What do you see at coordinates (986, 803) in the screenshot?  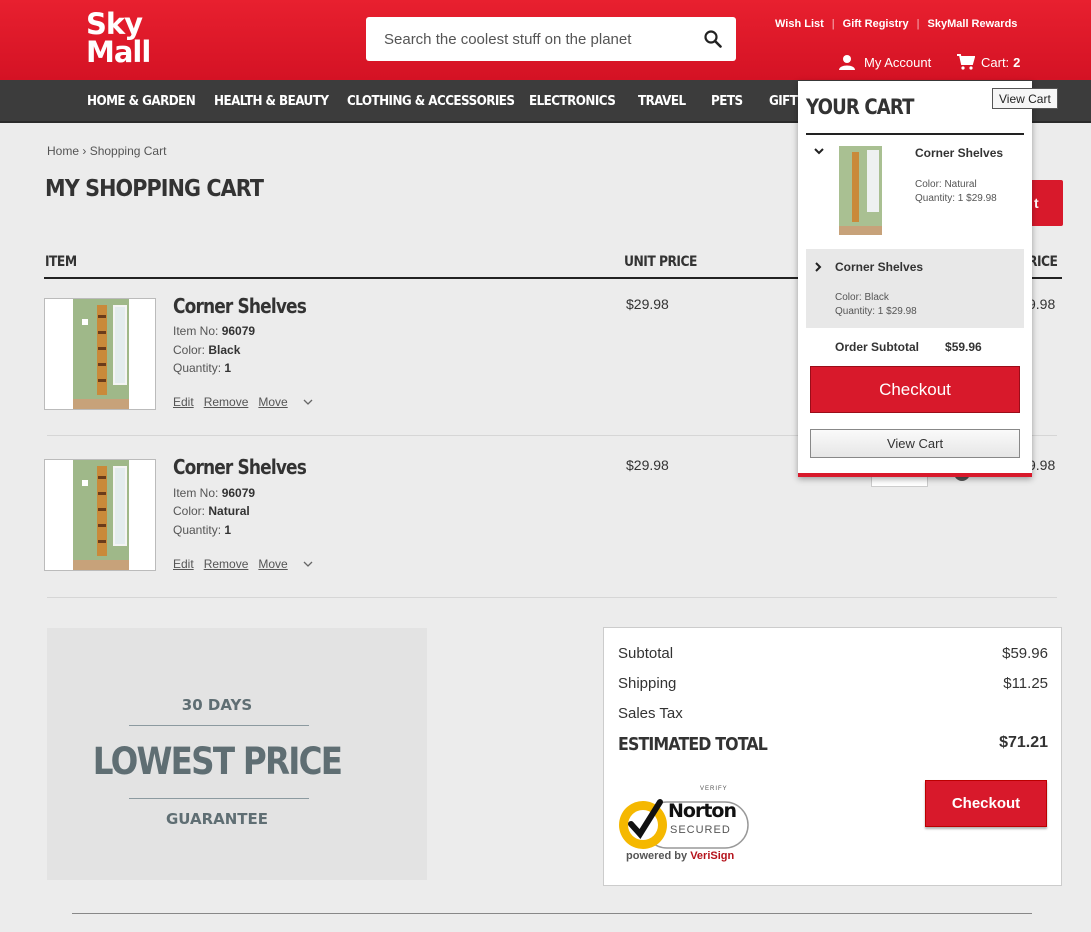 I see `checkout-button: Checkout` at bounding box center [986, 803].